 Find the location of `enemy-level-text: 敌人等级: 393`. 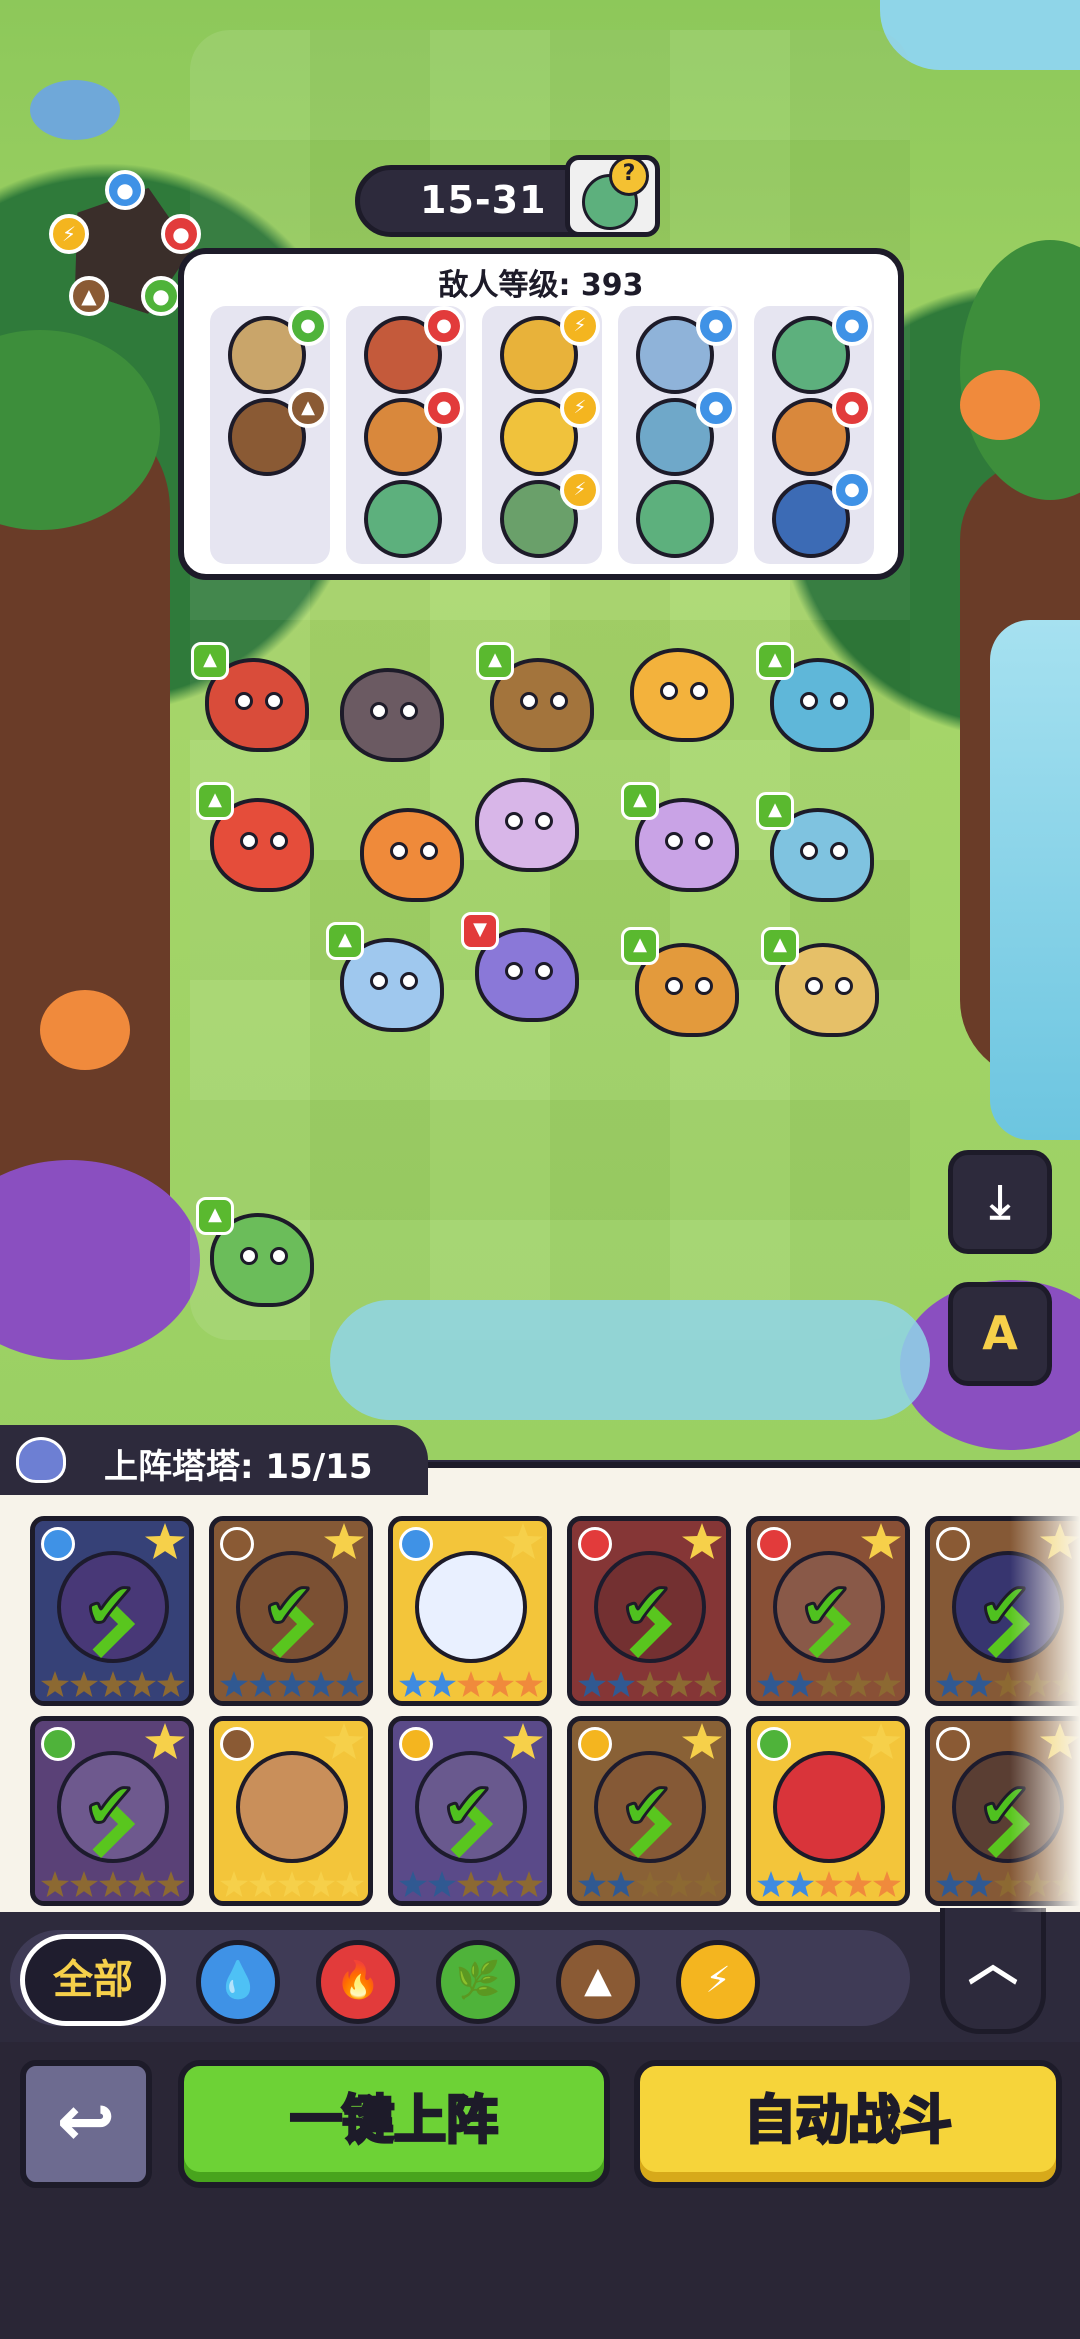

enemy-level-text: 敌人等级: 393 is located at coordinates (541, 285).